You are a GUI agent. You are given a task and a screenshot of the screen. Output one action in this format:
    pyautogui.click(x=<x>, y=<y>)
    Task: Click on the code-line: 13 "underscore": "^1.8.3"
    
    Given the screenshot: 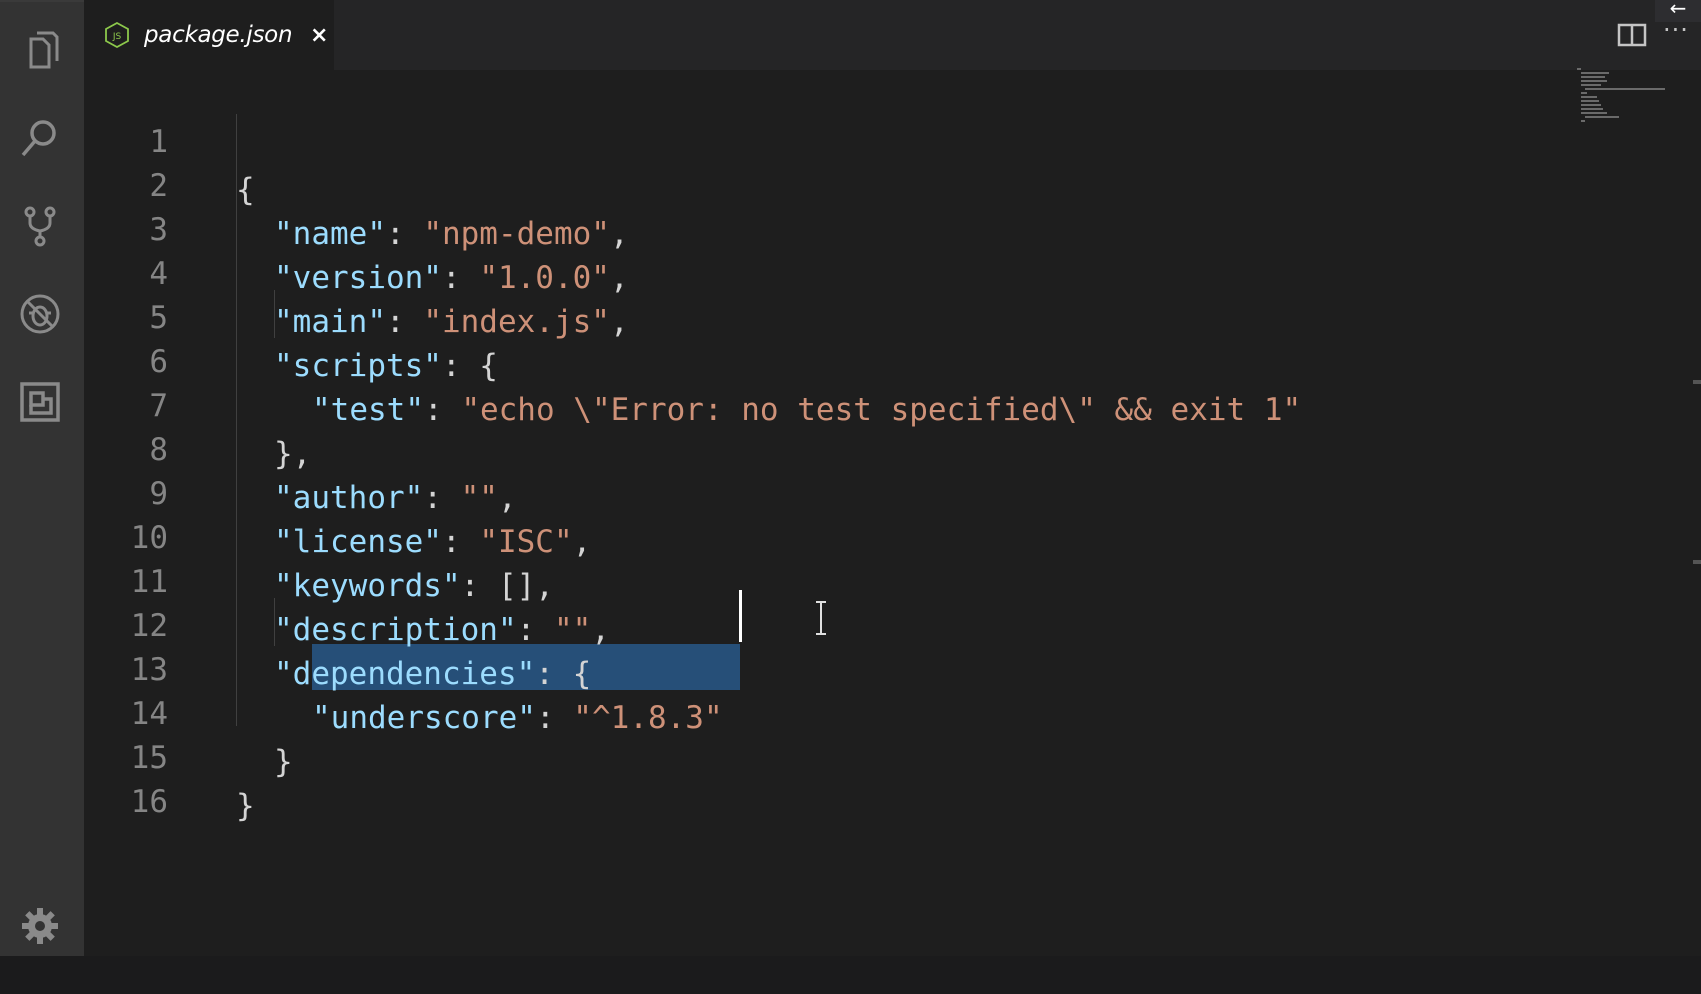 What is the action you would take?
    pyautogui.click(x=834, y=667)
    